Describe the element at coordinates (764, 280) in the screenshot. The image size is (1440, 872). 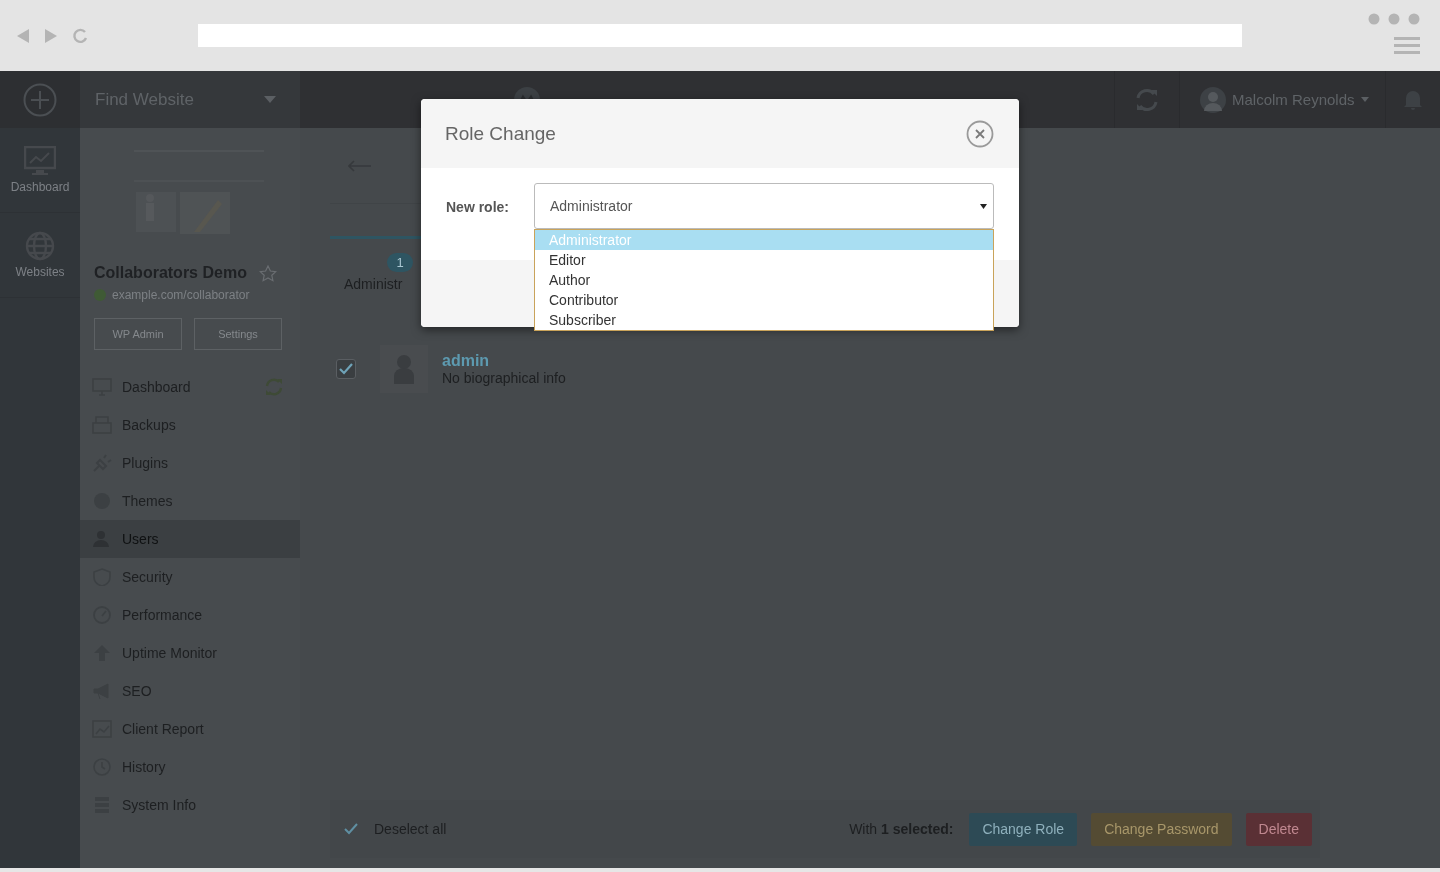
I see `role-option: Author` at that location.